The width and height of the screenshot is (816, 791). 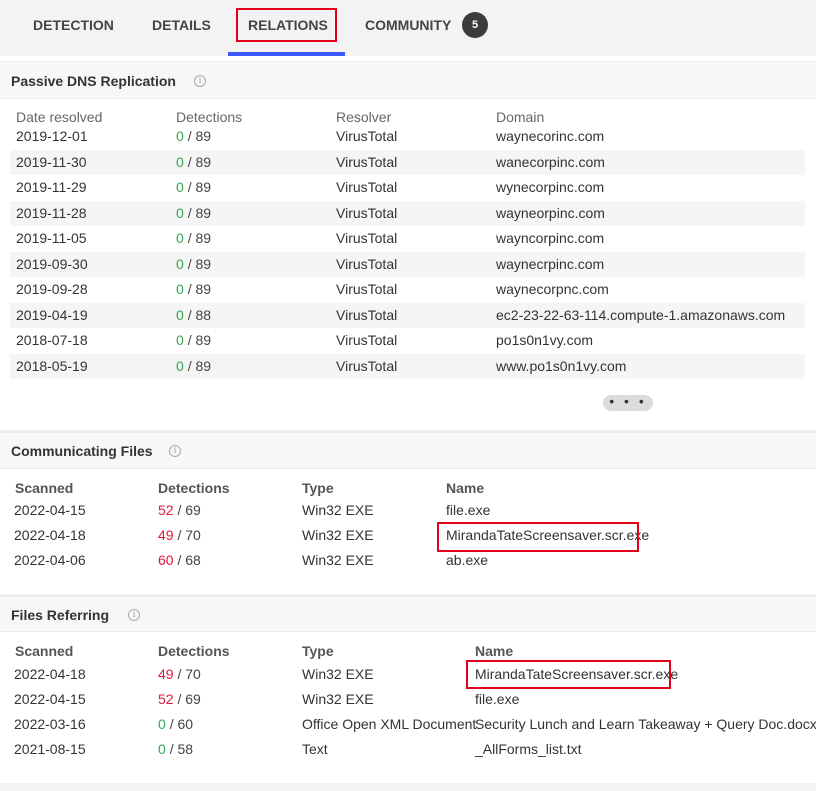 I want to click on table-row: 2022-04-15 52 / 69 Win32 EXE file.exe, so click(x=407, y=510).